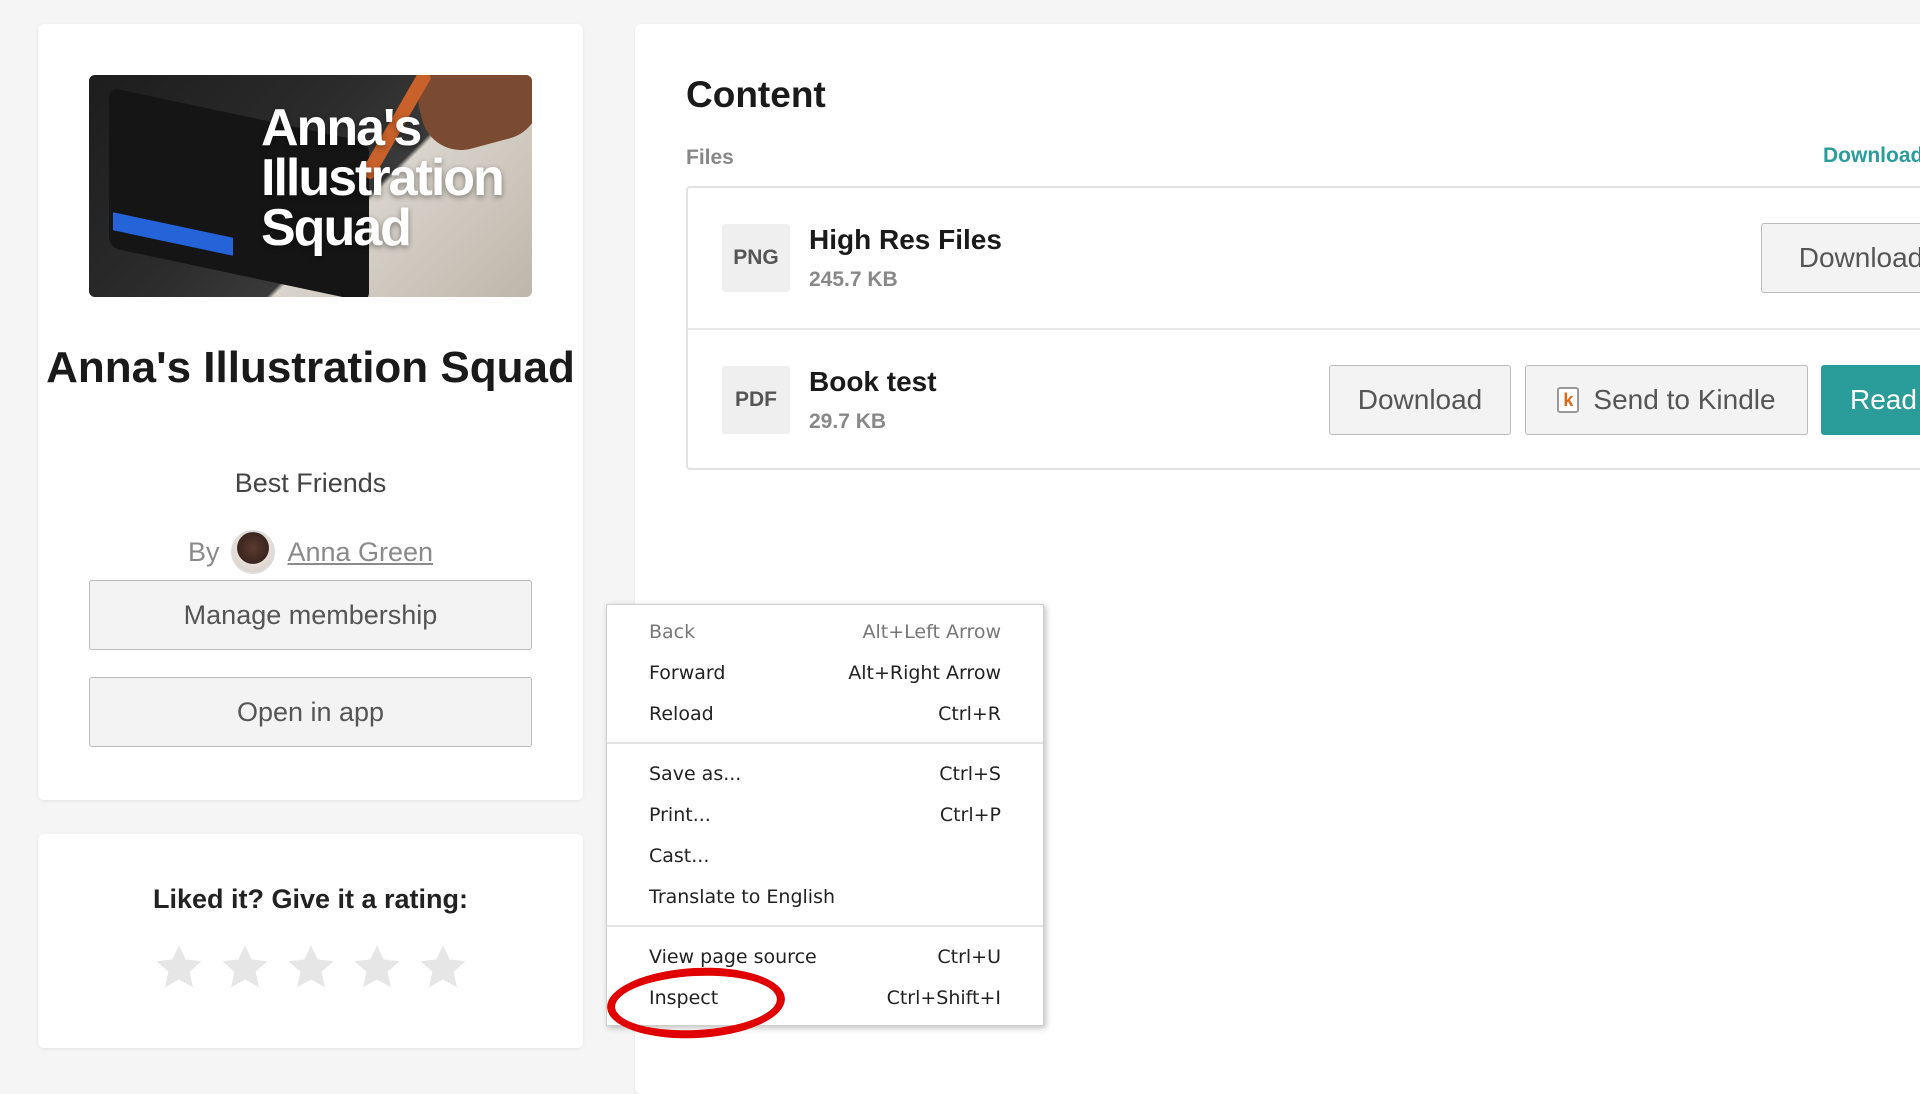  I want to click on menu-item-translate: Translate to English, so click(825, 896).